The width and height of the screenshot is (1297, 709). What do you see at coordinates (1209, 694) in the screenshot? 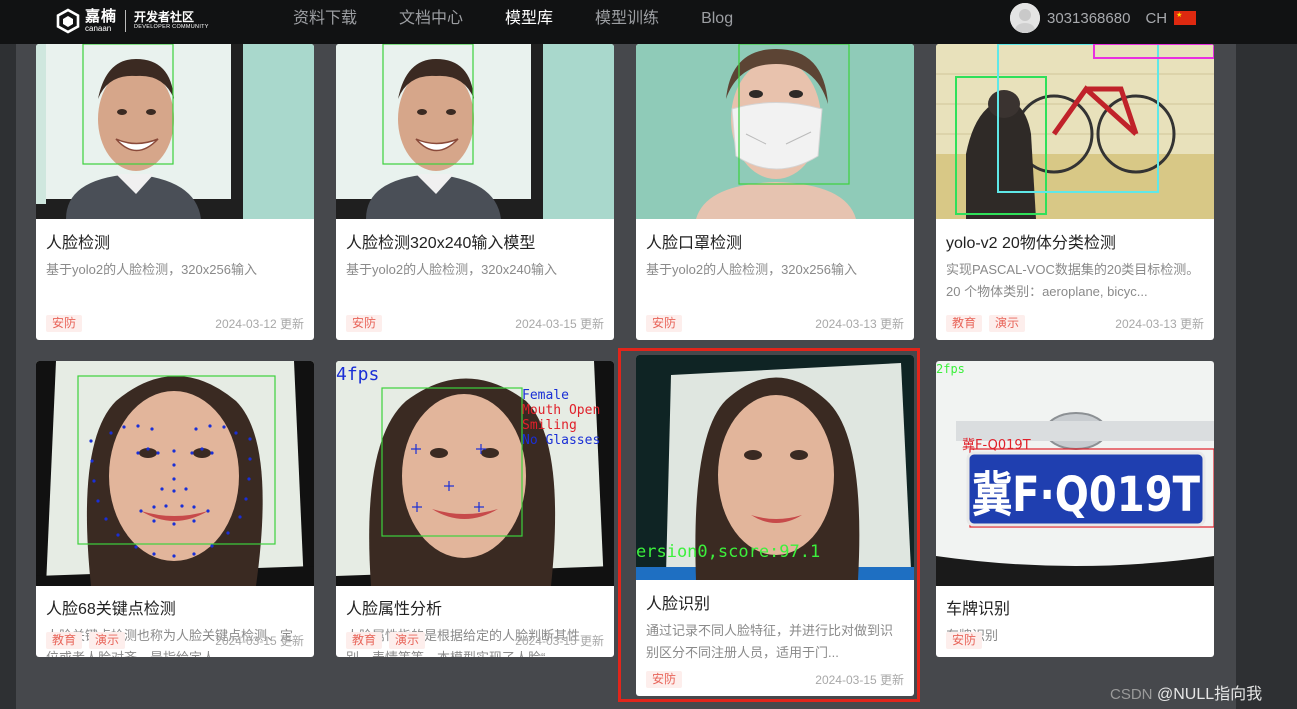
I see `watermark-author: @NULL指向我` at bounding box center [1209, 694].